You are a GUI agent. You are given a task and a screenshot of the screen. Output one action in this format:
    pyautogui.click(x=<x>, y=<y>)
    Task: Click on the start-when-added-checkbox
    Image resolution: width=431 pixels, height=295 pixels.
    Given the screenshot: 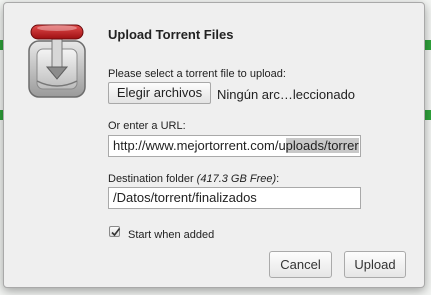 What is the action you would take?
    pyautogui.click(x=115, y=231)
    